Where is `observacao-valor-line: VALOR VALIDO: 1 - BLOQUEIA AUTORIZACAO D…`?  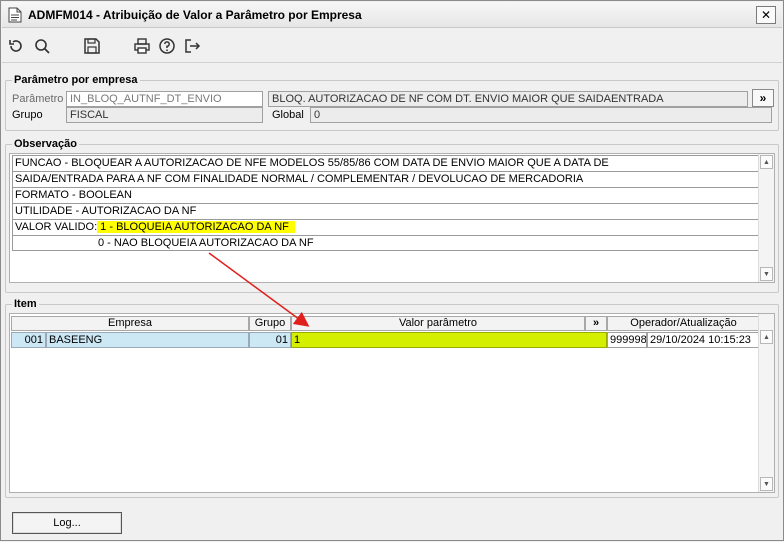 observacao-valor-line: VALOR VALIDO: 1 - BLOQUEIA AUTORIZACAO D… is located at coordinates (386, 227).